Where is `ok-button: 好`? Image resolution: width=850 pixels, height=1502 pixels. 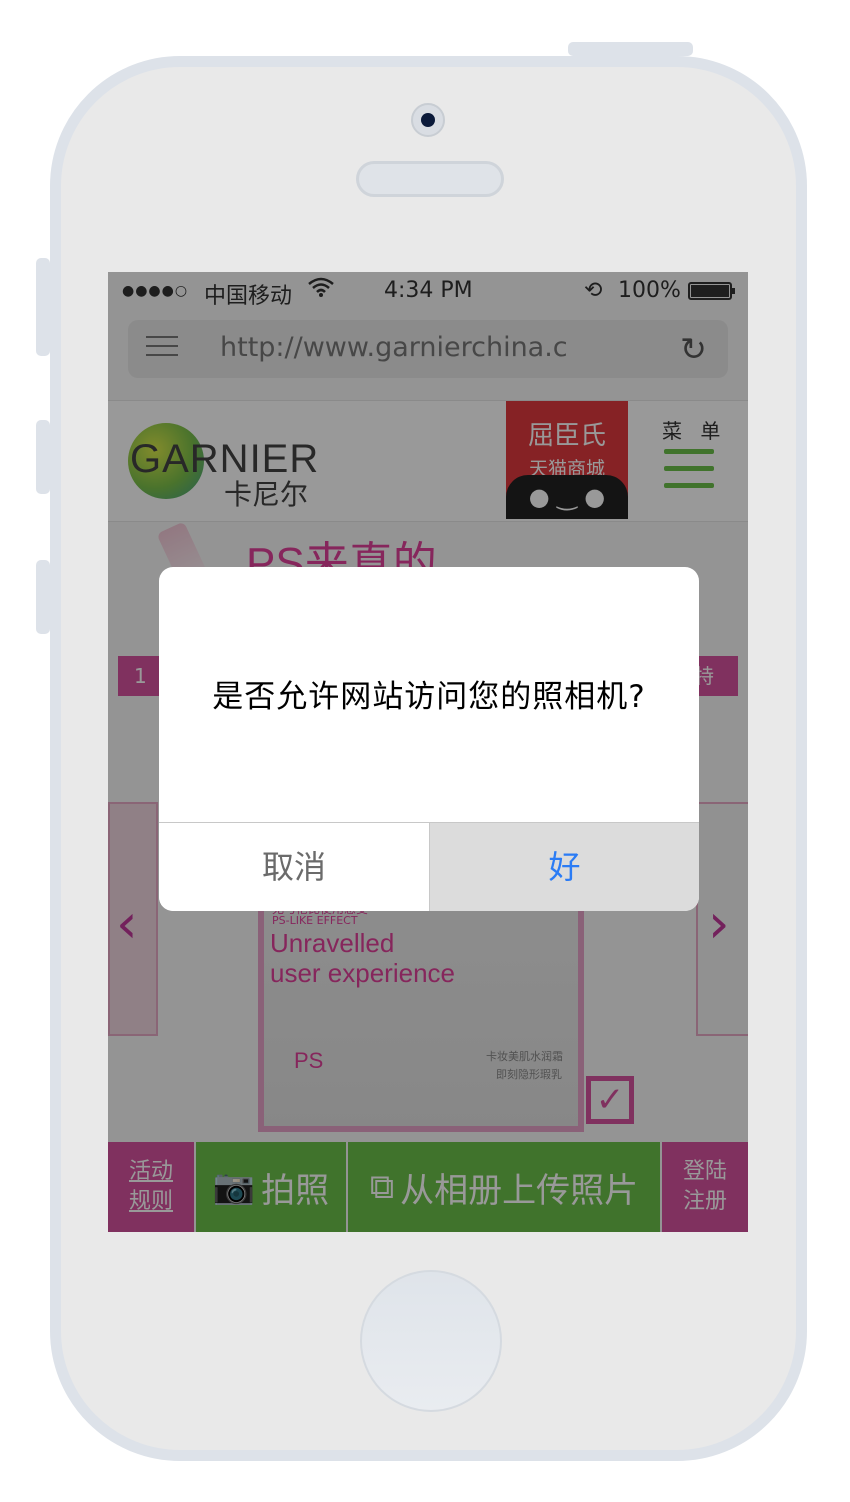
ok-button: 好 is located at coordinates (564, 867).